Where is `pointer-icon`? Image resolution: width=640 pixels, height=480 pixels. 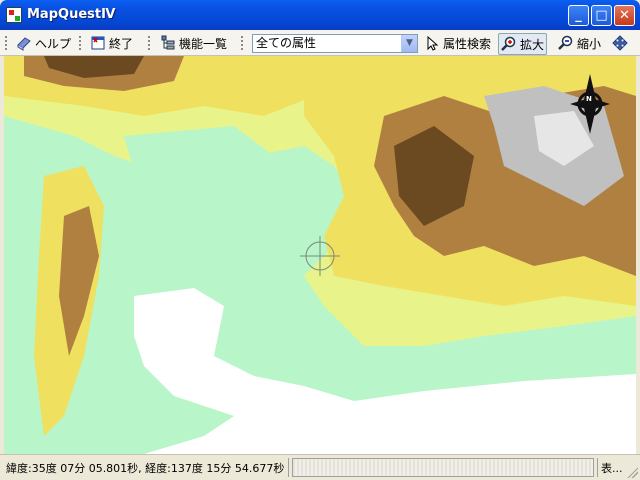 pointer-icon is located at coordinates (432, 43).